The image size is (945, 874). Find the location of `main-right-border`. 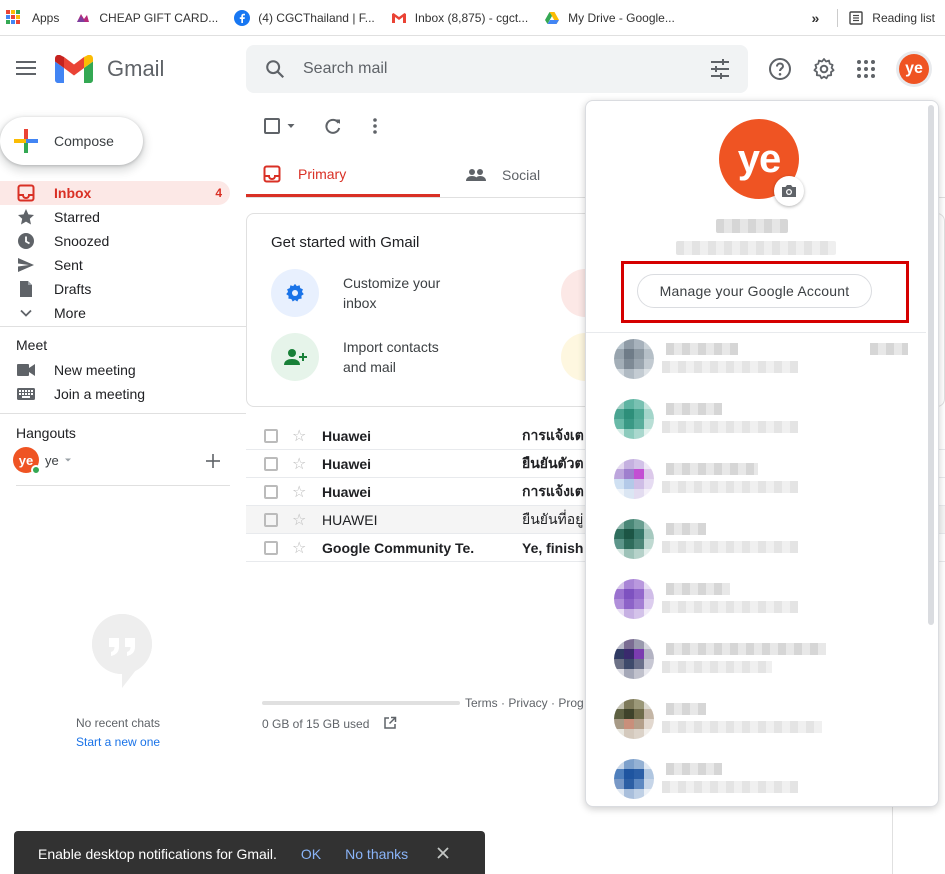

main-right-border is located at coordinates (892, 840).